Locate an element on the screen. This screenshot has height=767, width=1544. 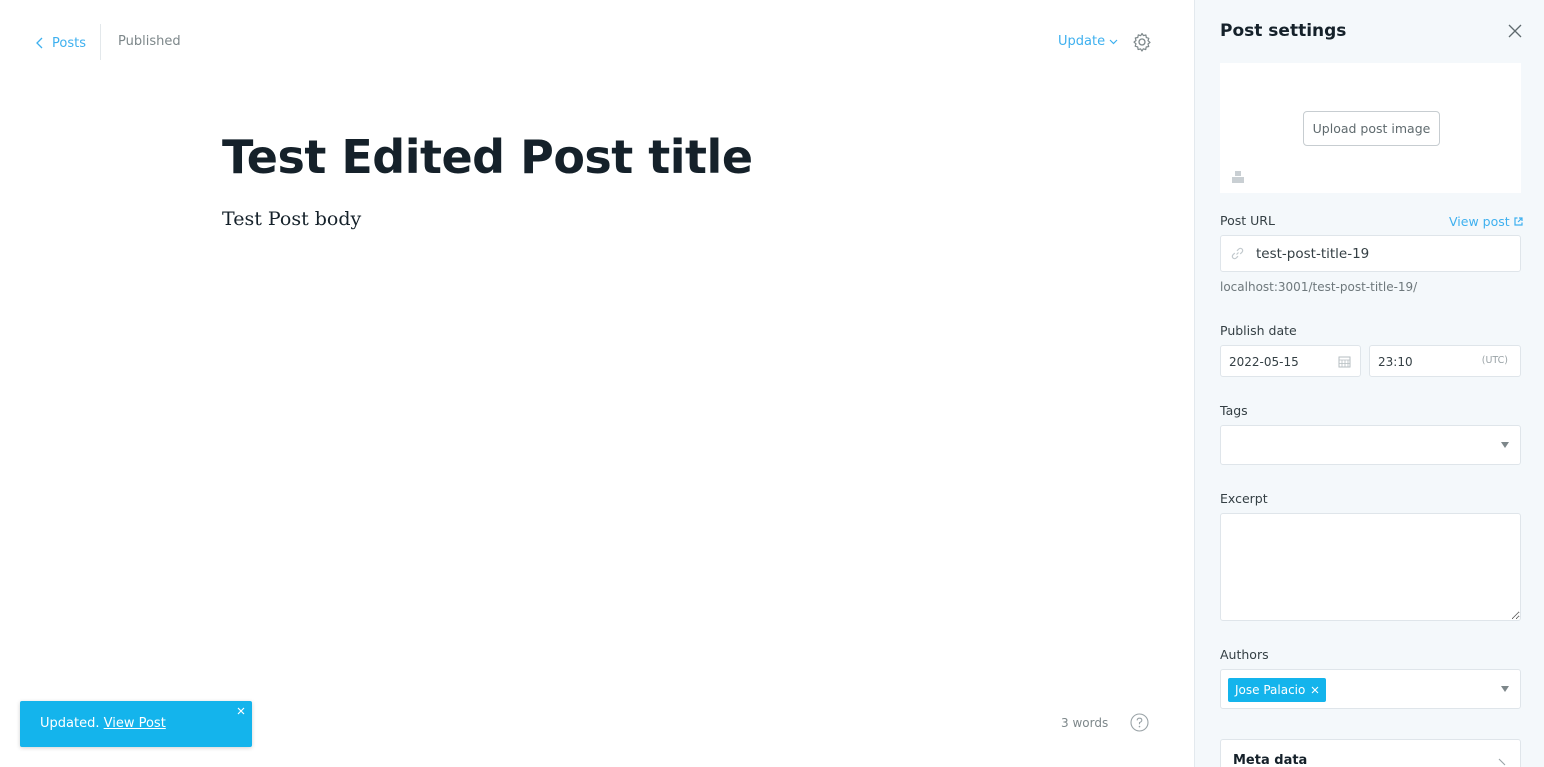
toast-message: Updated. is located at coordinates (70, 723).